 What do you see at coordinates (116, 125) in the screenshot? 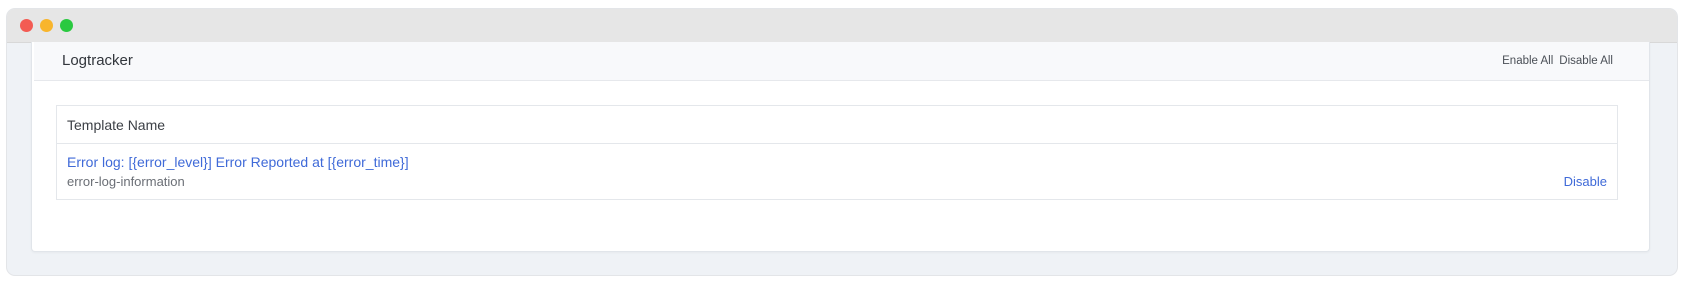
I see `column-header-template-name: Template Name` at bounding box center [116, 125].